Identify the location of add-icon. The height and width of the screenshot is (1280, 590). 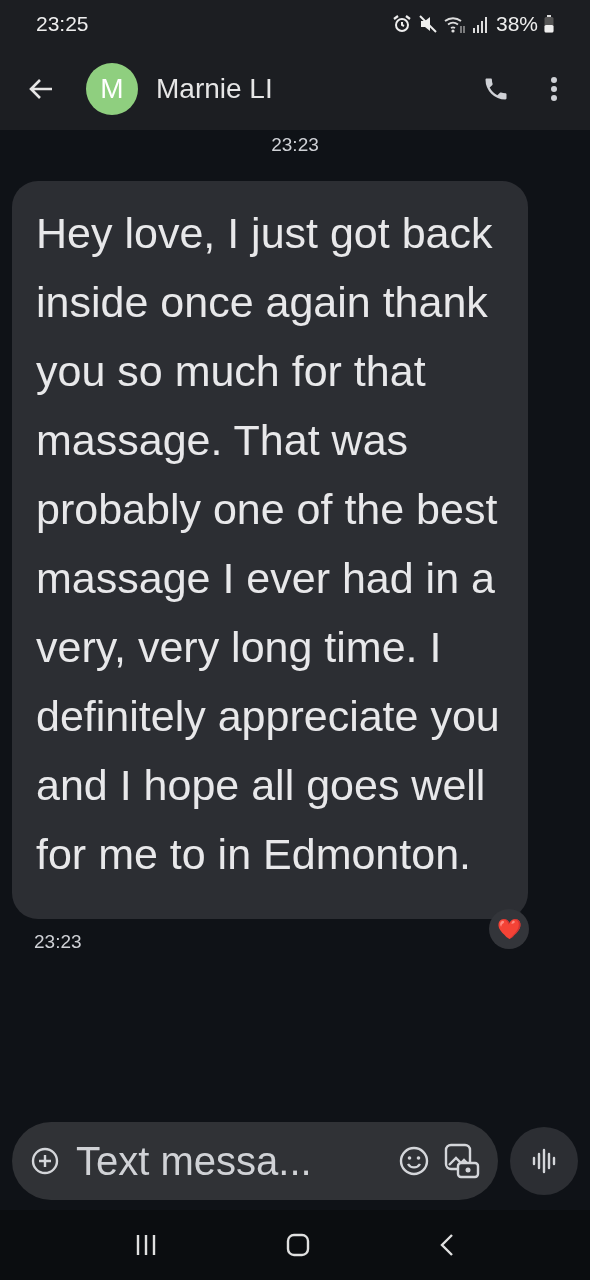
(45, 1161).